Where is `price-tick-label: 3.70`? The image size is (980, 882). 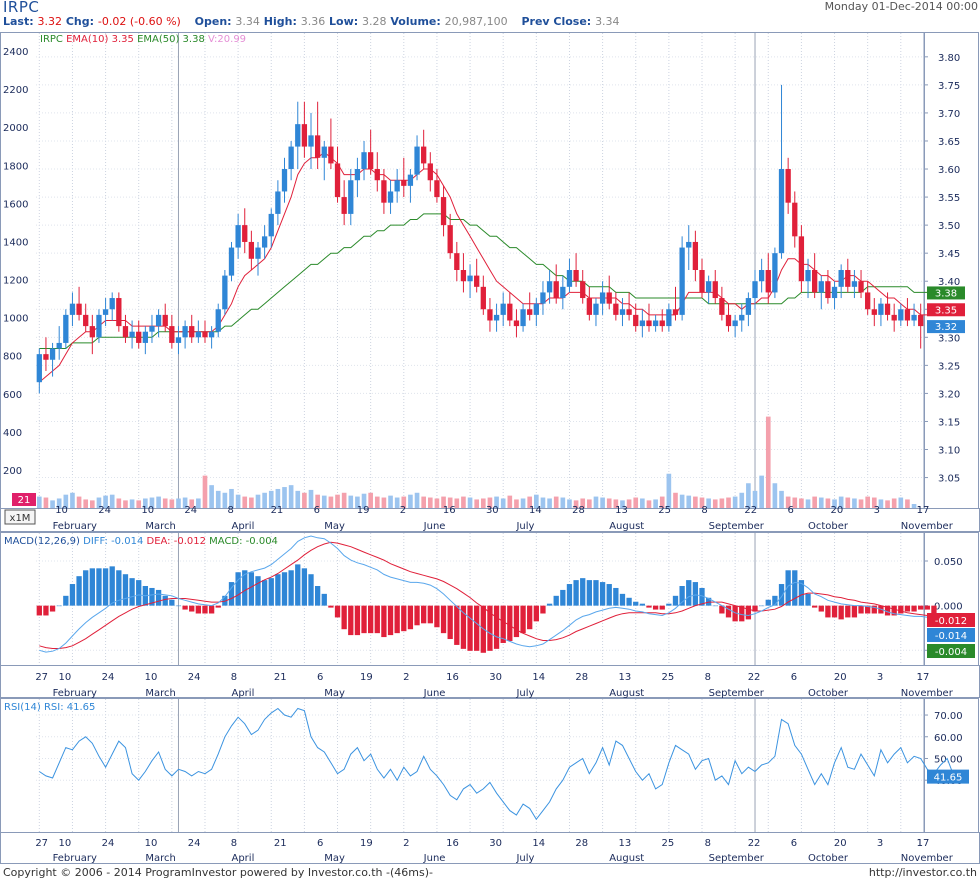
price-tick-label: 3.70 is located at coordinates (949, 114).